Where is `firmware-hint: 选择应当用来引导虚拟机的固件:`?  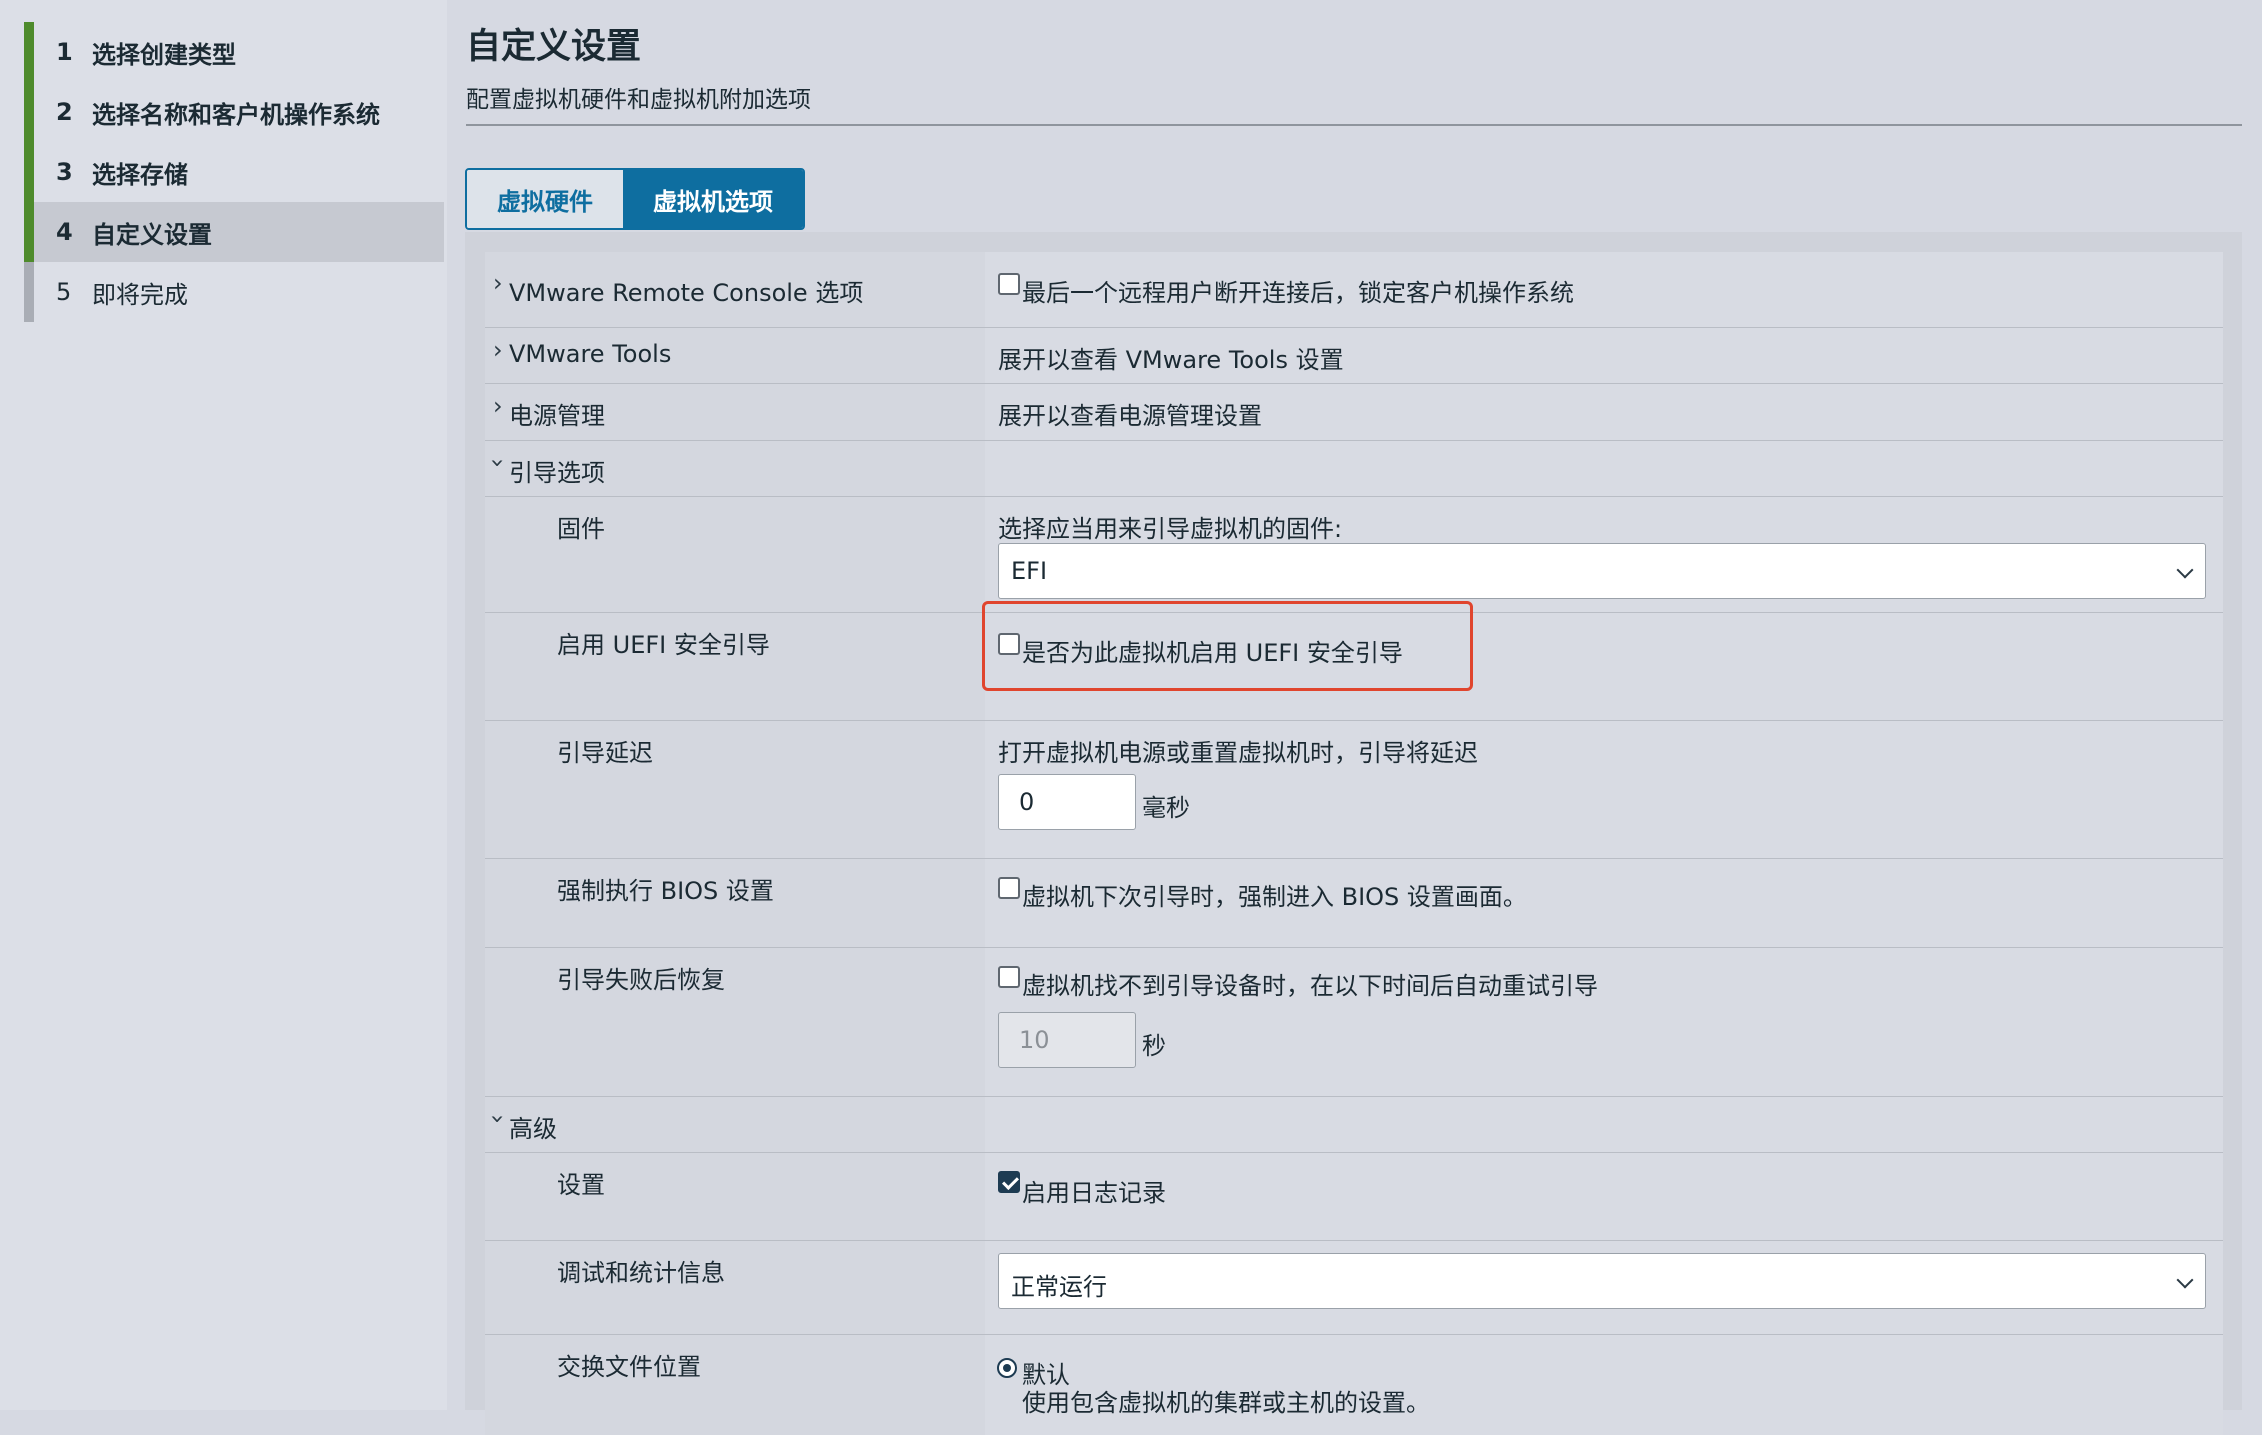 firmware-hint: 选择应当用来引导虚拟机的固件: is located at coordinates (1170, 529).